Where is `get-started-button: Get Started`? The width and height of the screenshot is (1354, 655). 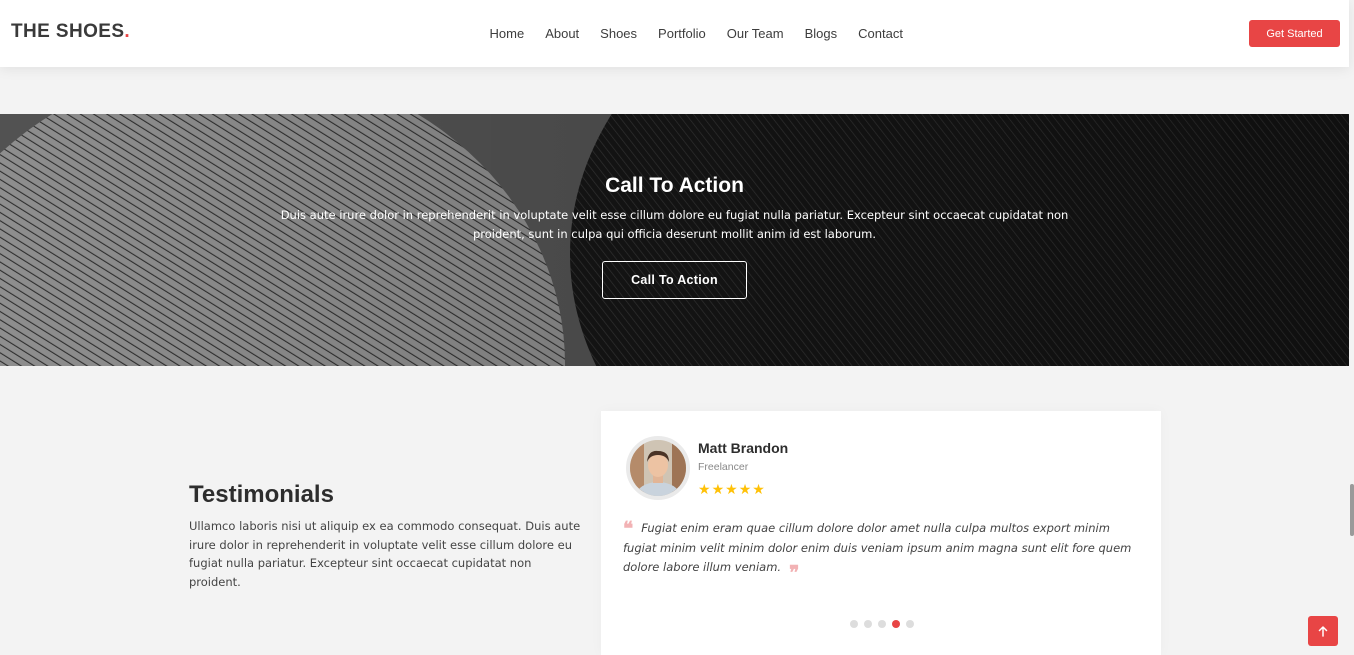 get-started-button: Get Started is located at coordinates (1294, 33).